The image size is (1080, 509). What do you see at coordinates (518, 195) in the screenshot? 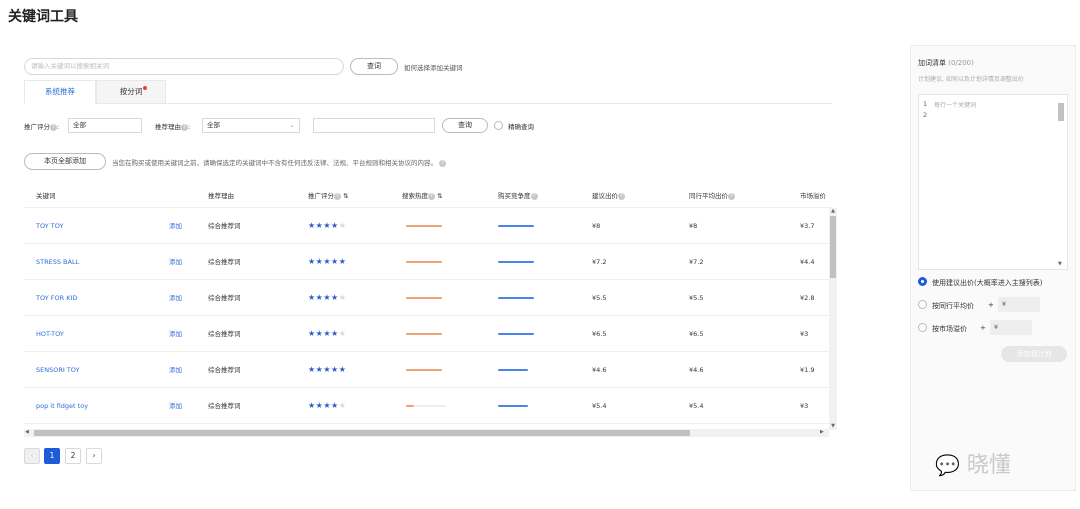
I see `header-competition: 购买竞争度?` at bounding box center [518, 195].